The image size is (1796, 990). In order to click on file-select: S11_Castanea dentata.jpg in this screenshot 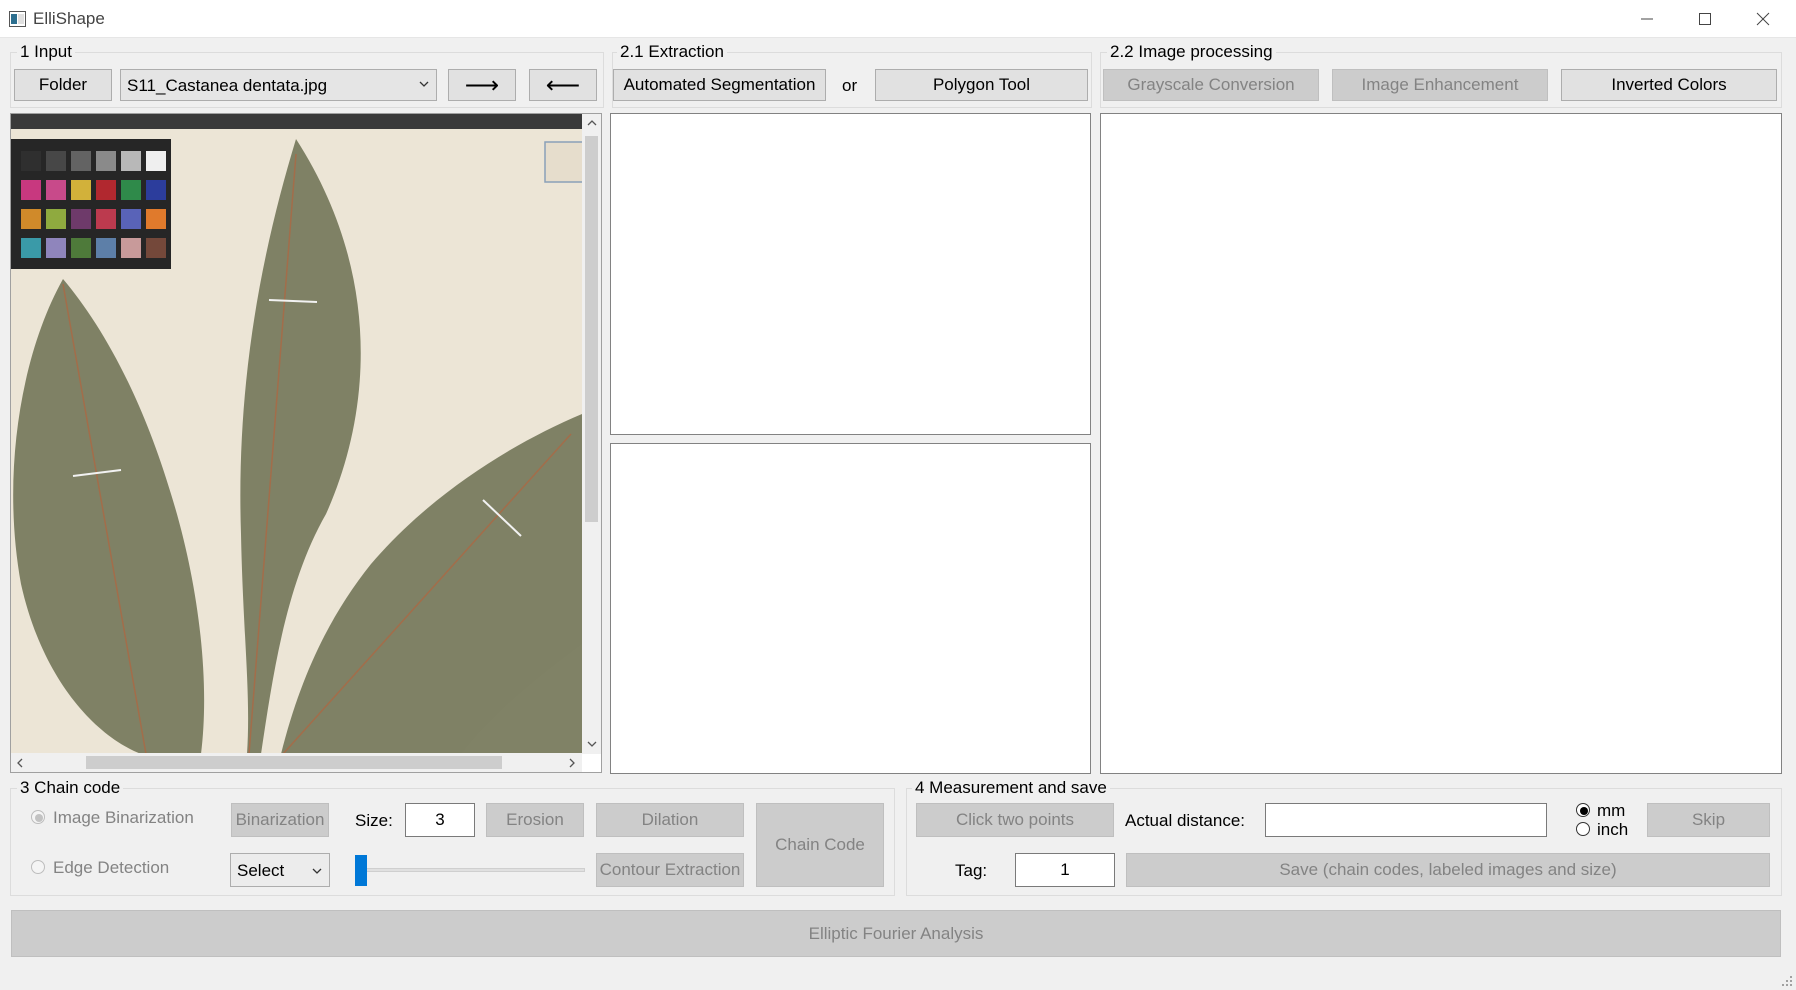, I will do `click(278, 85)`.